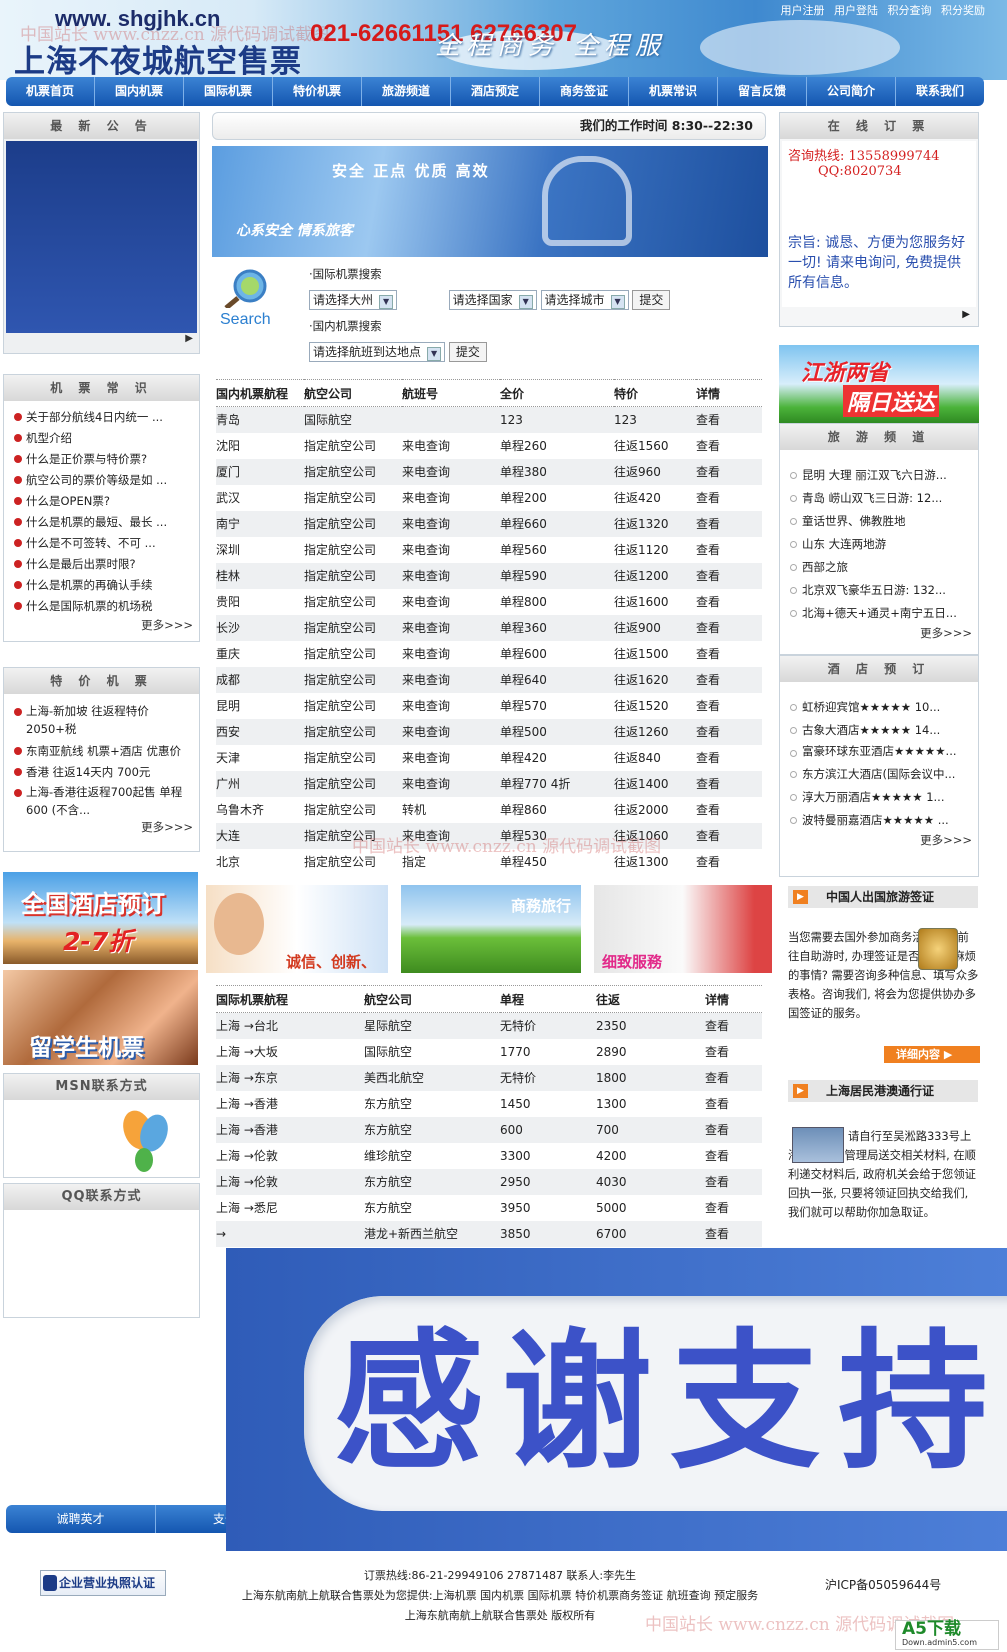  Describe the element at coordinates (489, 1025) in the screenshot. I see `table-row: 上海 →台北 星际航空 无特价 2350 查看` at that location.